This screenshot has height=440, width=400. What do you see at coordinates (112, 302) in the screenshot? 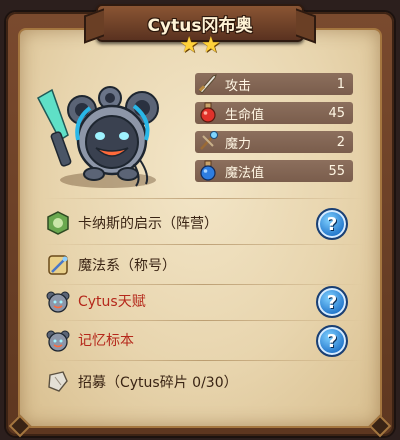
I see `skill-label: Cytus天赋` at bounding box center [112, 302].